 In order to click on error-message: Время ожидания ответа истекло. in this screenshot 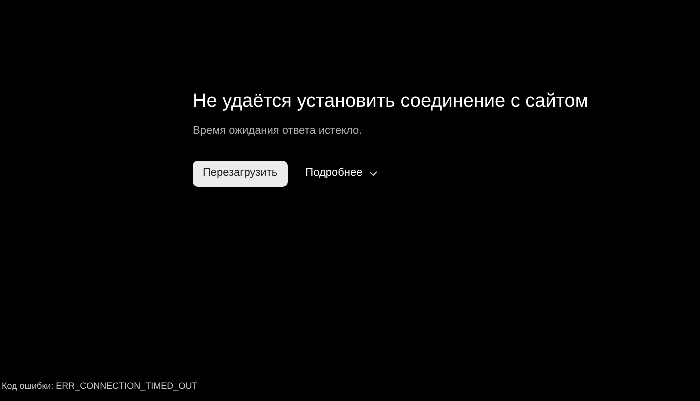, I will do `click(278, 131)`.